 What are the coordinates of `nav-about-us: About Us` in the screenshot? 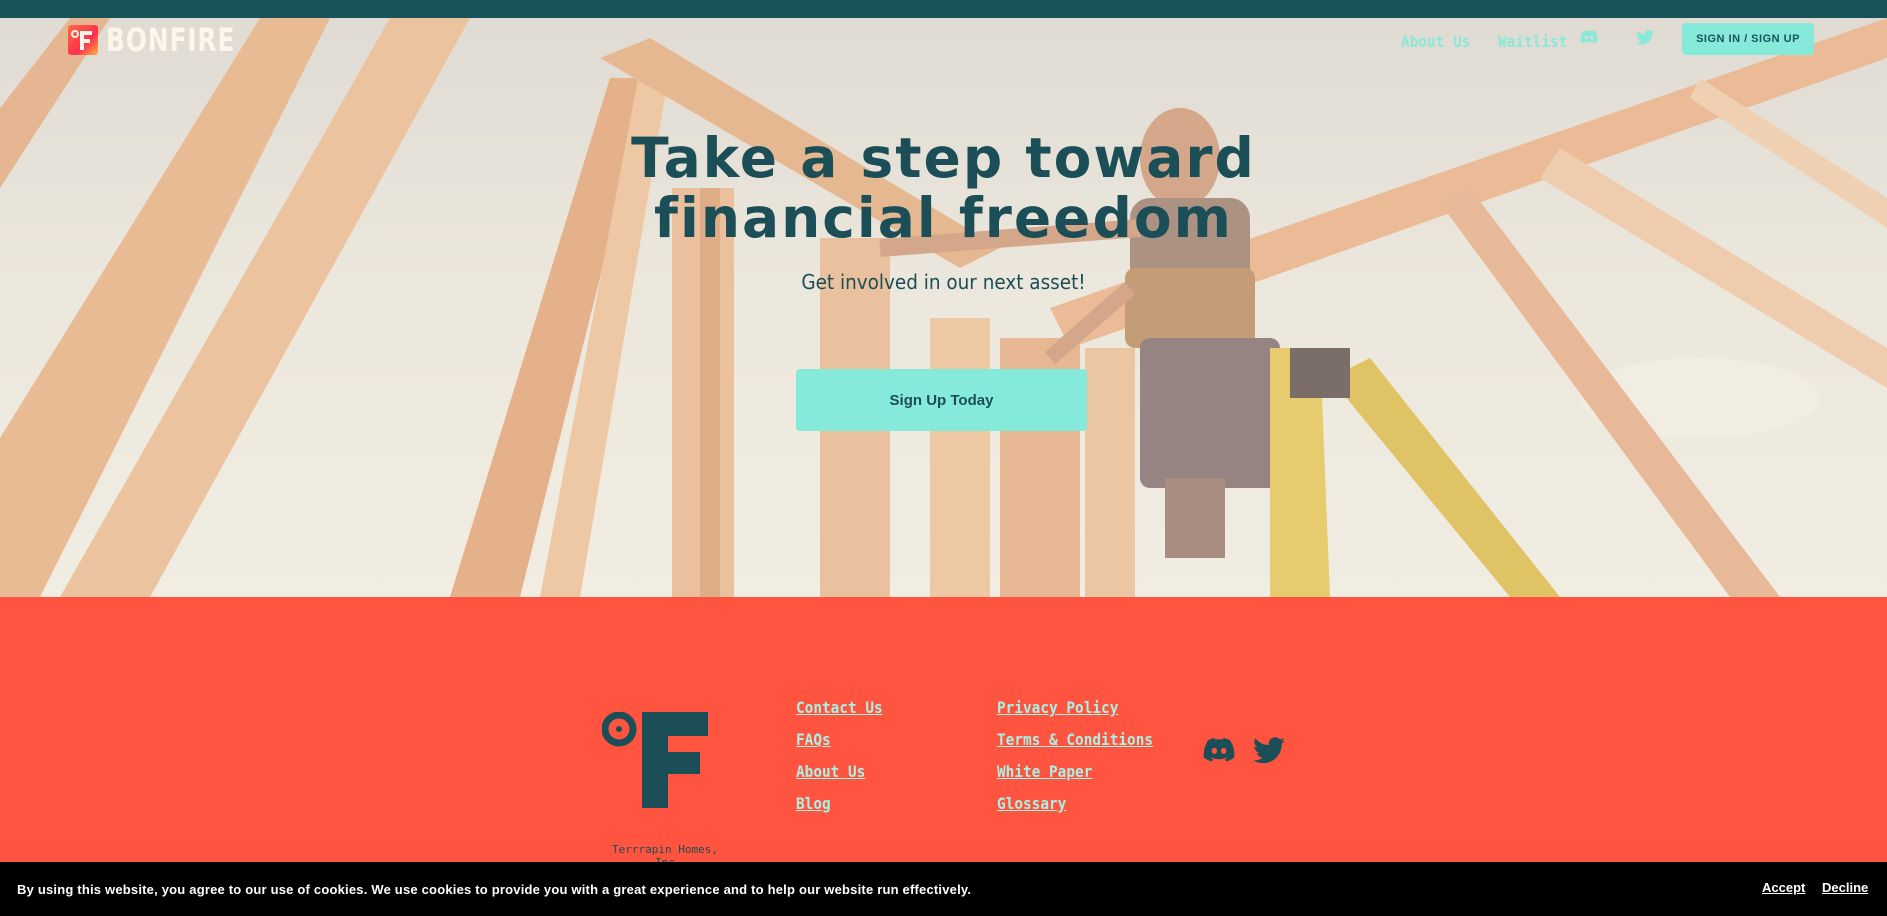 It's located at (1435, 41).